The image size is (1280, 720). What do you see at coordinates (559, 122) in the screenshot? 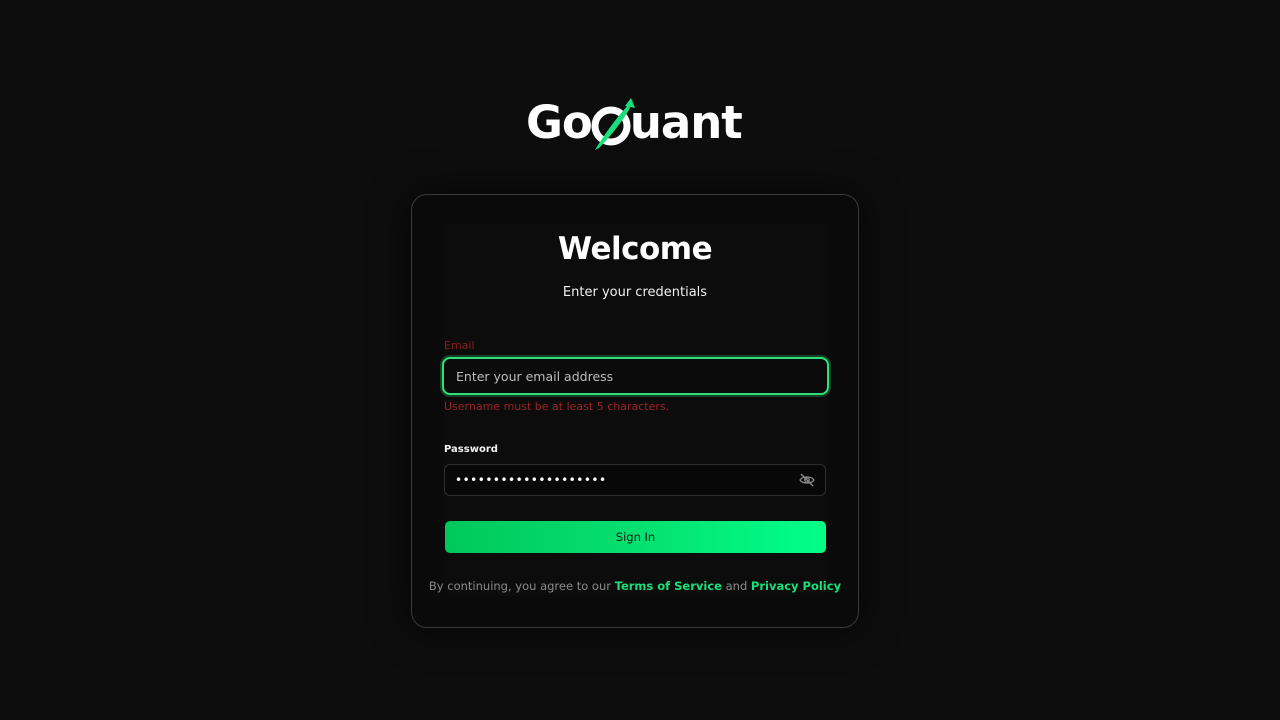
I see `logo-text-go: Go` at bounding box center [559, 122].